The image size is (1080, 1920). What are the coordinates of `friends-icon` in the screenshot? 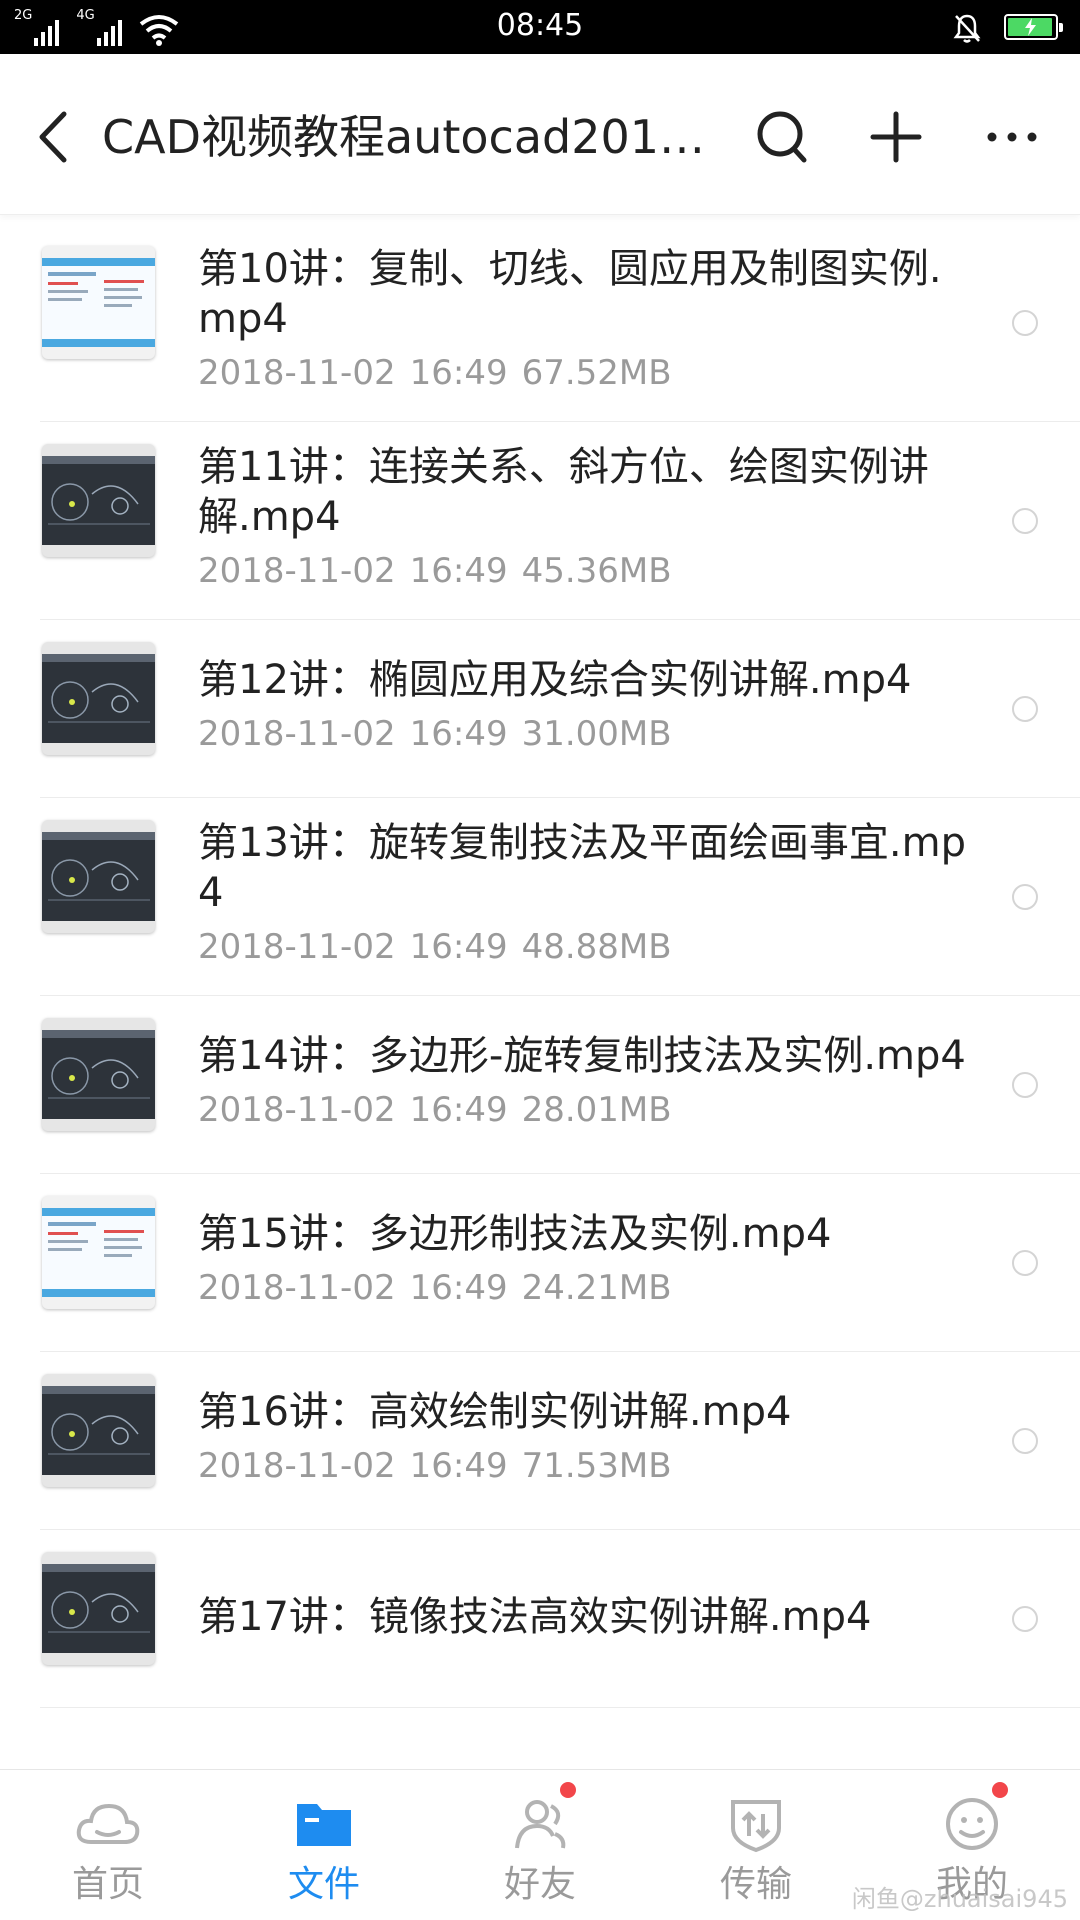 It's located at (540, 1824).